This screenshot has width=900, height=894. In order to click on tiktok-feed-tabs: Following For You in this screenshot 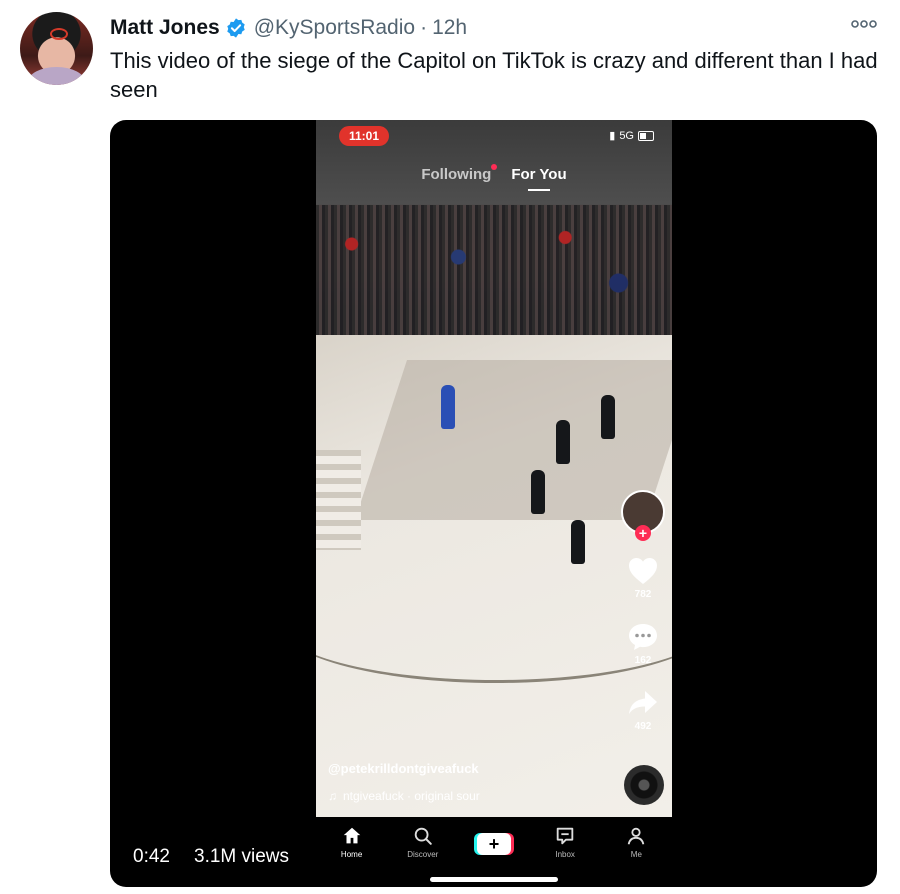, I will do `click(494, 173)`.